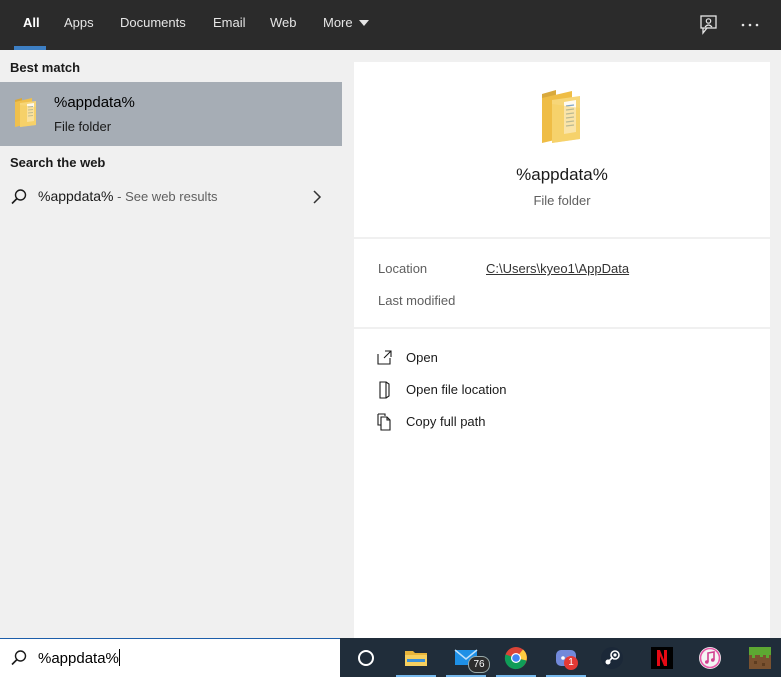  Describe the element at coordinates (76, 196) in the screenshot. I see `web-result-query: %appdata%` at that location.